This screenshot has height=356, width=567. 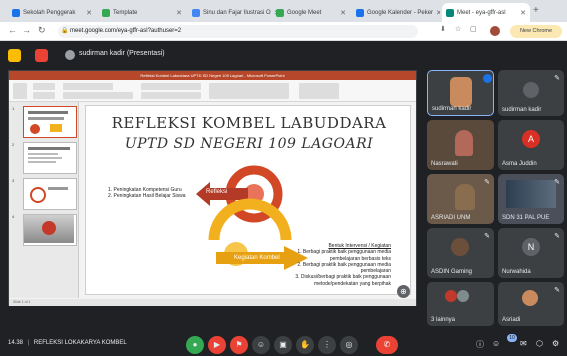 What do you see at coordinates (171, 95) in the screenshot?
I see `paragraph-buttons` at bounding box center [171, 95].